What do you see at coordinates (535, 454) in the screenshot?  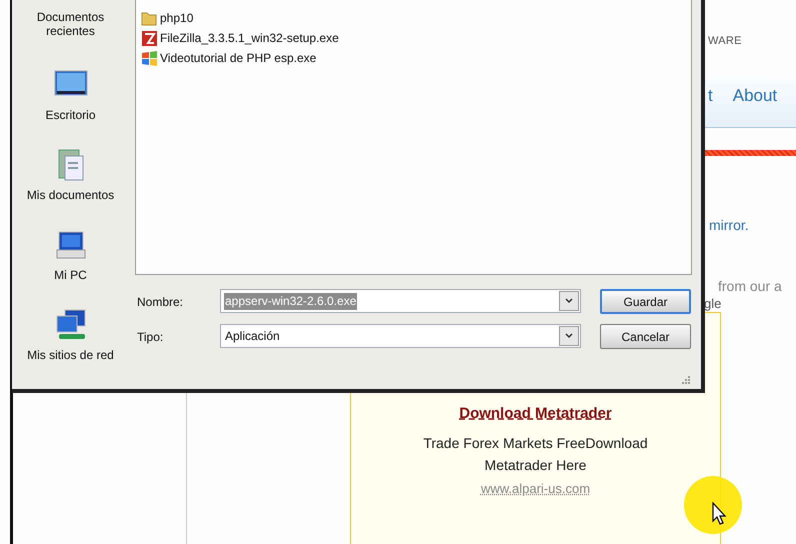 I see `ad-description: Trade Forex Markets FreeDownload Metatrader Here` at bounding box center [535, 454].